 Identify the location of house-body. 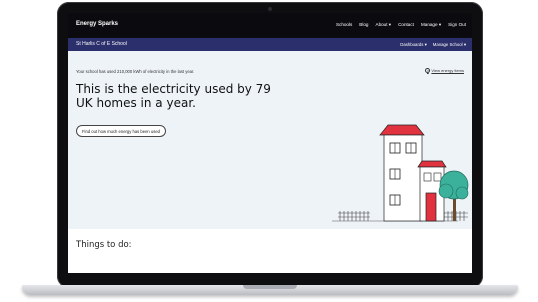
(413, 173).